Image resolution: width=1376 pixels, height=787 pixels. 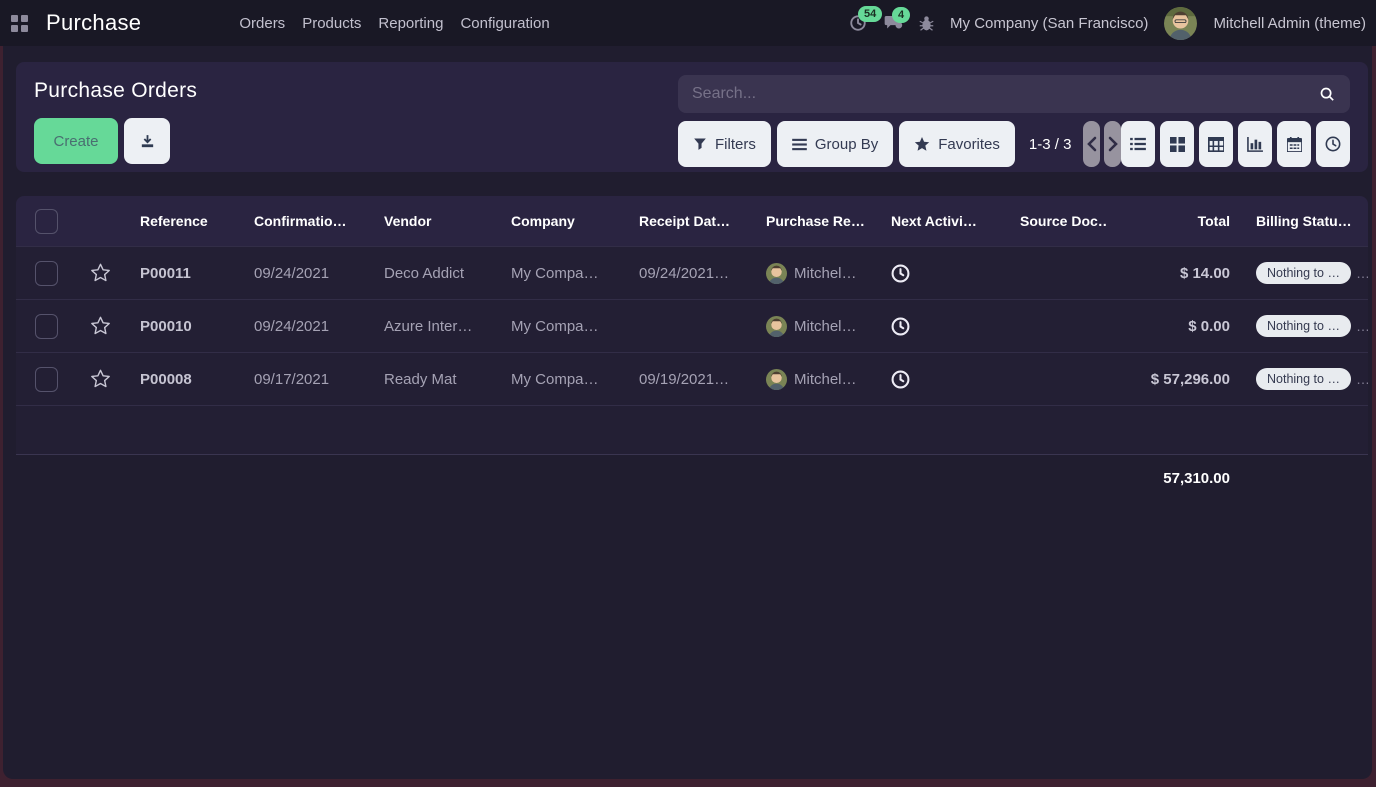 I want to click on menu-orders: Orders, so click(x=262, y=23).